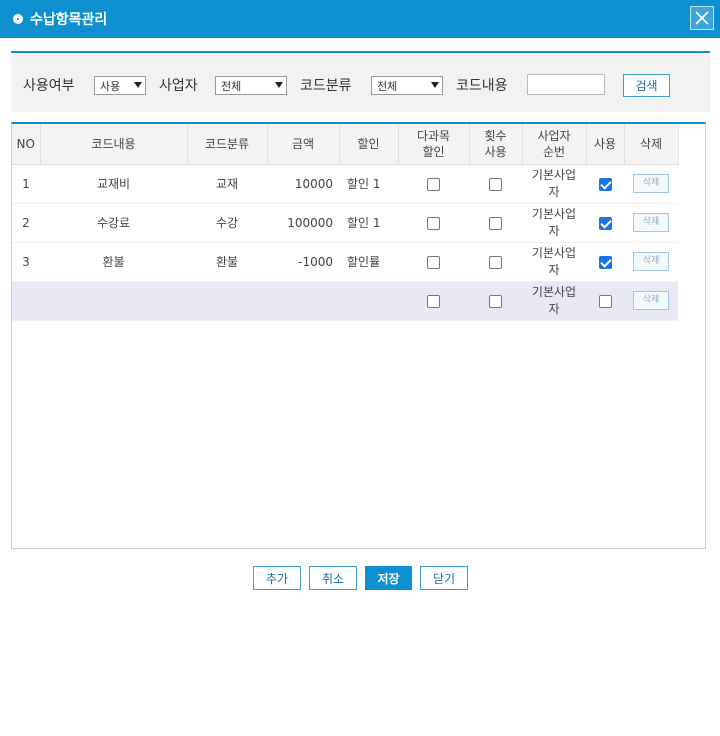  Describe the element at coordinates (360, 19) in the screenshot. I see `title-bar: 수납항목관리` at that location.